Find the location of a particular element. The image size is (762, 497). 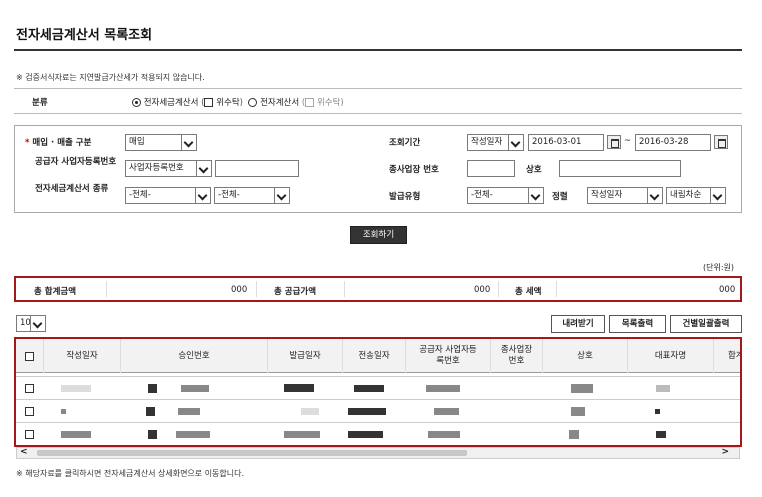

total-amount-label: 총 합계금액 is located at coordinates (55, 292).